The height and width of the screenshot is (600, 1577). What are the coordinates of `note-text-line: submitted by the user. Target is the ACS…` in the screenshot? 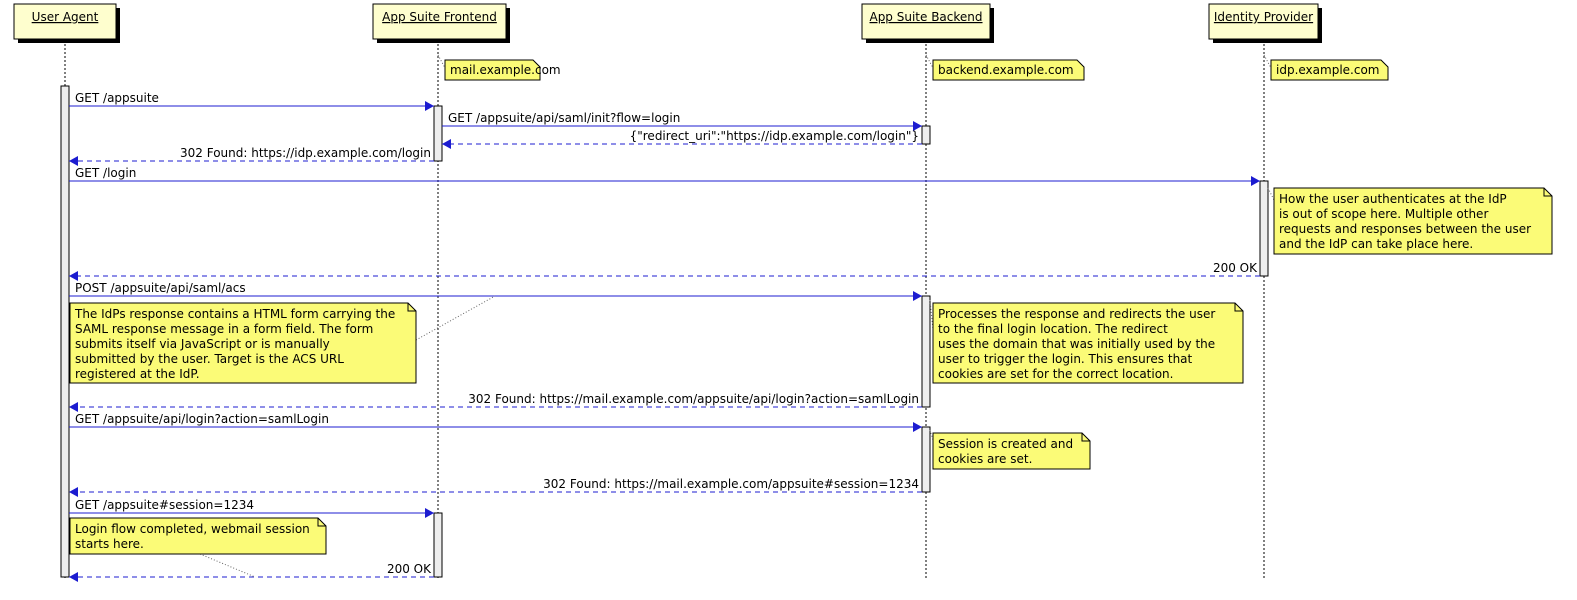 It's located at (209, 359).